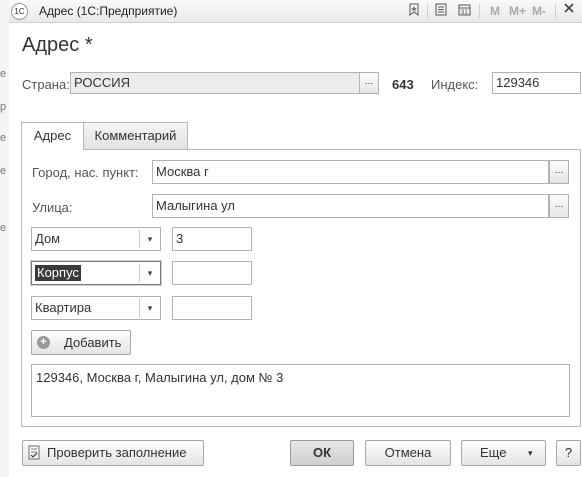  I want to click on calendar-icon: 31, so click(464, 10).